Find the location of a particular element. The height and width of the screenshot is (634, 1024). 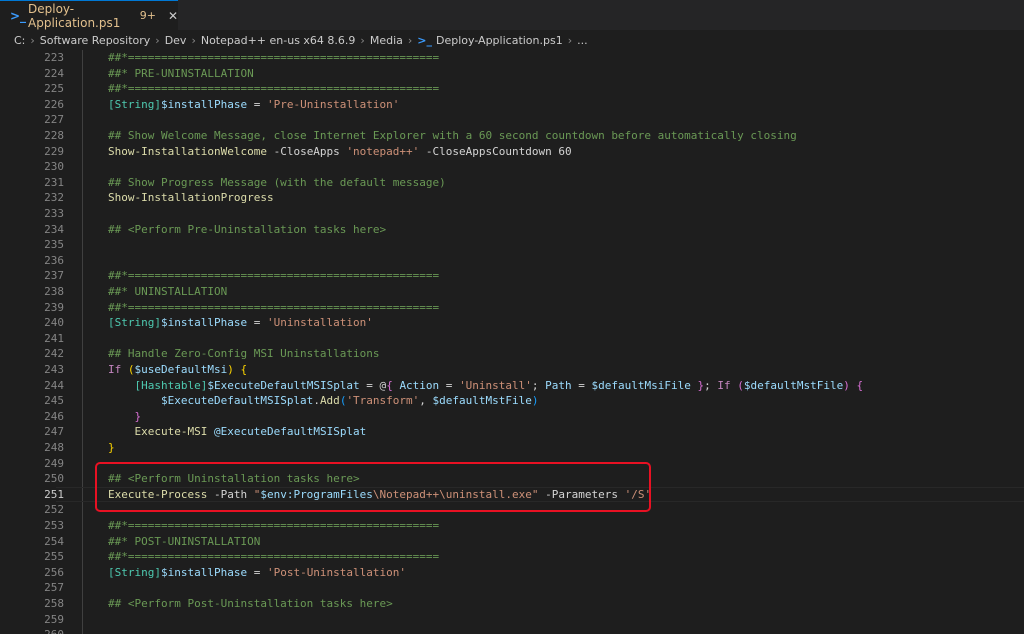

code-token: ##* POST-UNINSTALLATION is located at coordinates (184, 541).